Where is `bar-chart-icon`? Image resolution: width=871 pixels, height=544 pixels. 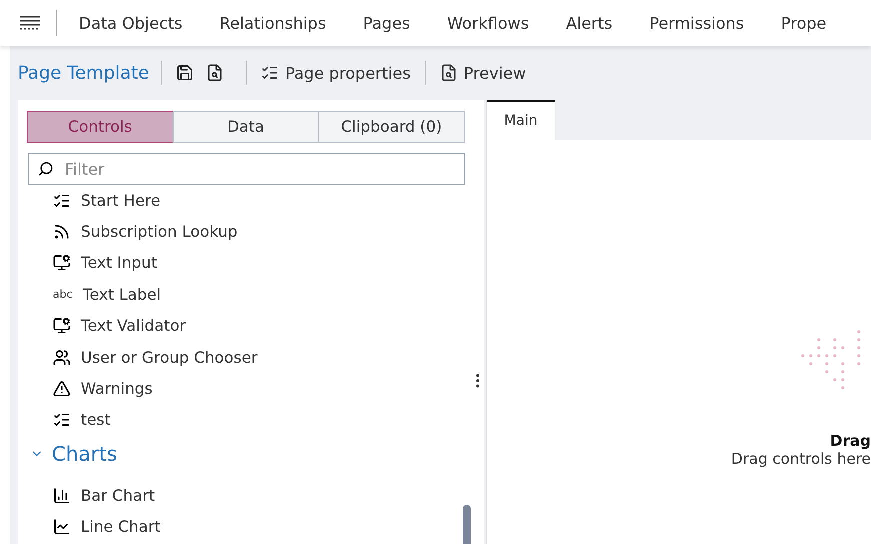 bar-chart-icon is located at coordinates (62, 495).